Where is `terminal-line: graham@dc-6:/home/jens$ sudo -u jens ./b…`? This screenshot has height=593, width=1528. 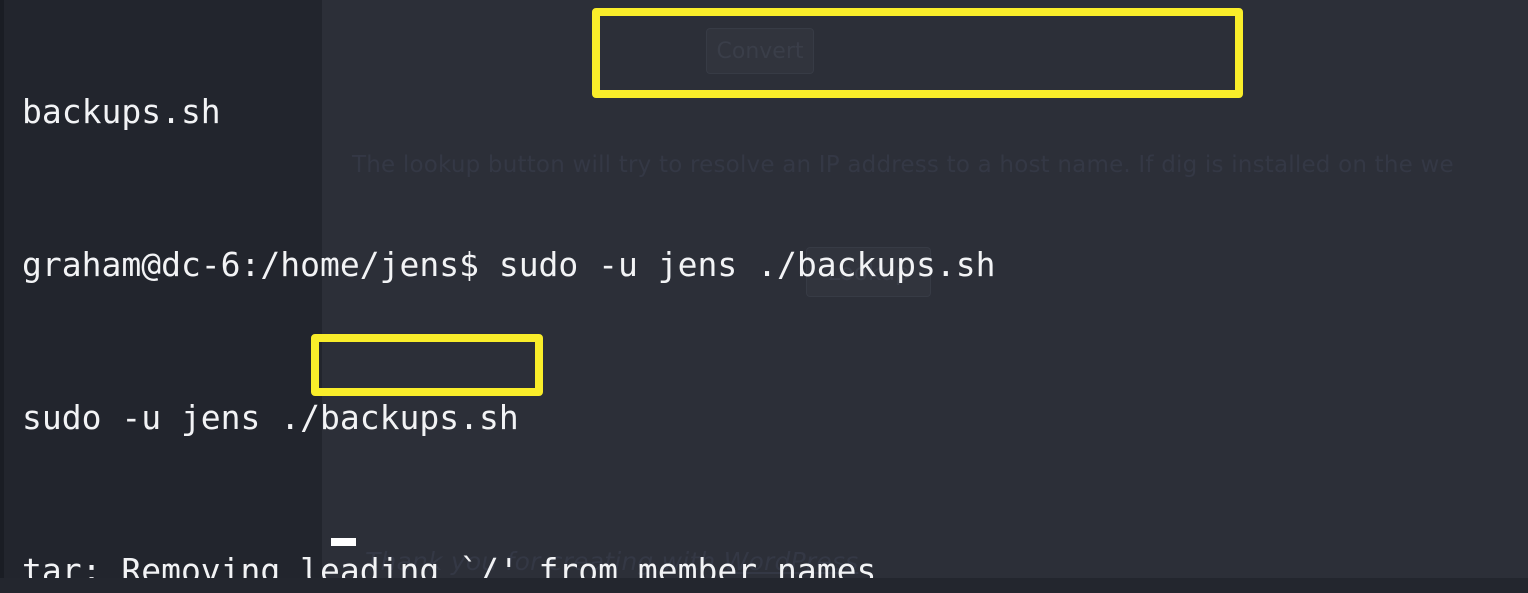 terminal-line: graham@dc-6:/home/jens$ sudo -u jens ./b… is located at coordinates (509, 264).